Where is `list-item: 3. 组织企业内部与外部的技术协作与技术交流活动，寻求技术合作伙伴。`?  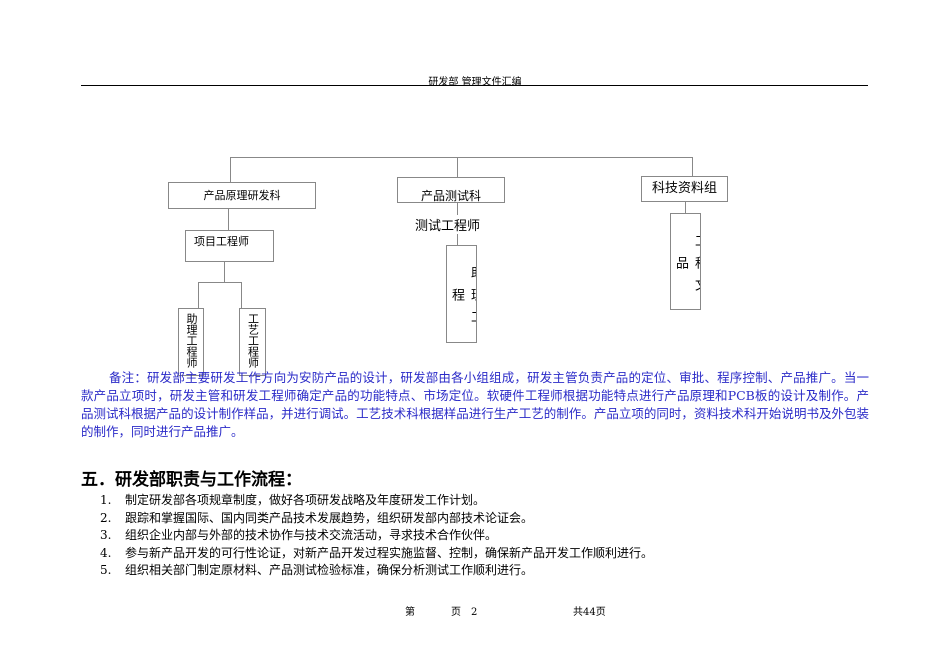 list-item: 3. 组织企业内部与外部的技术协作与技术交流活动，寻求技术合作伙伴。 is located at coordinates (376, 536).